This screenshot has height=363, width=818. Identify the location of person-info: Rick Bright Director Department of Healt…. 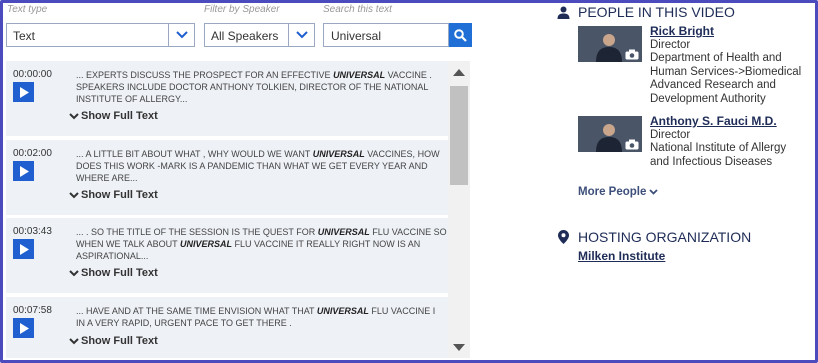
(726, 65).